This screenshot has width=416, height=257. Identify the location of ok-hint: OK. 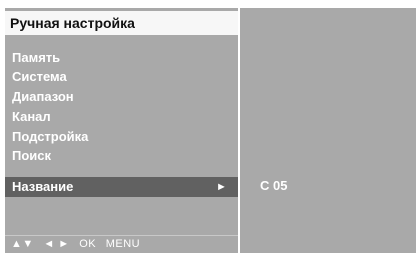
(88, 244).